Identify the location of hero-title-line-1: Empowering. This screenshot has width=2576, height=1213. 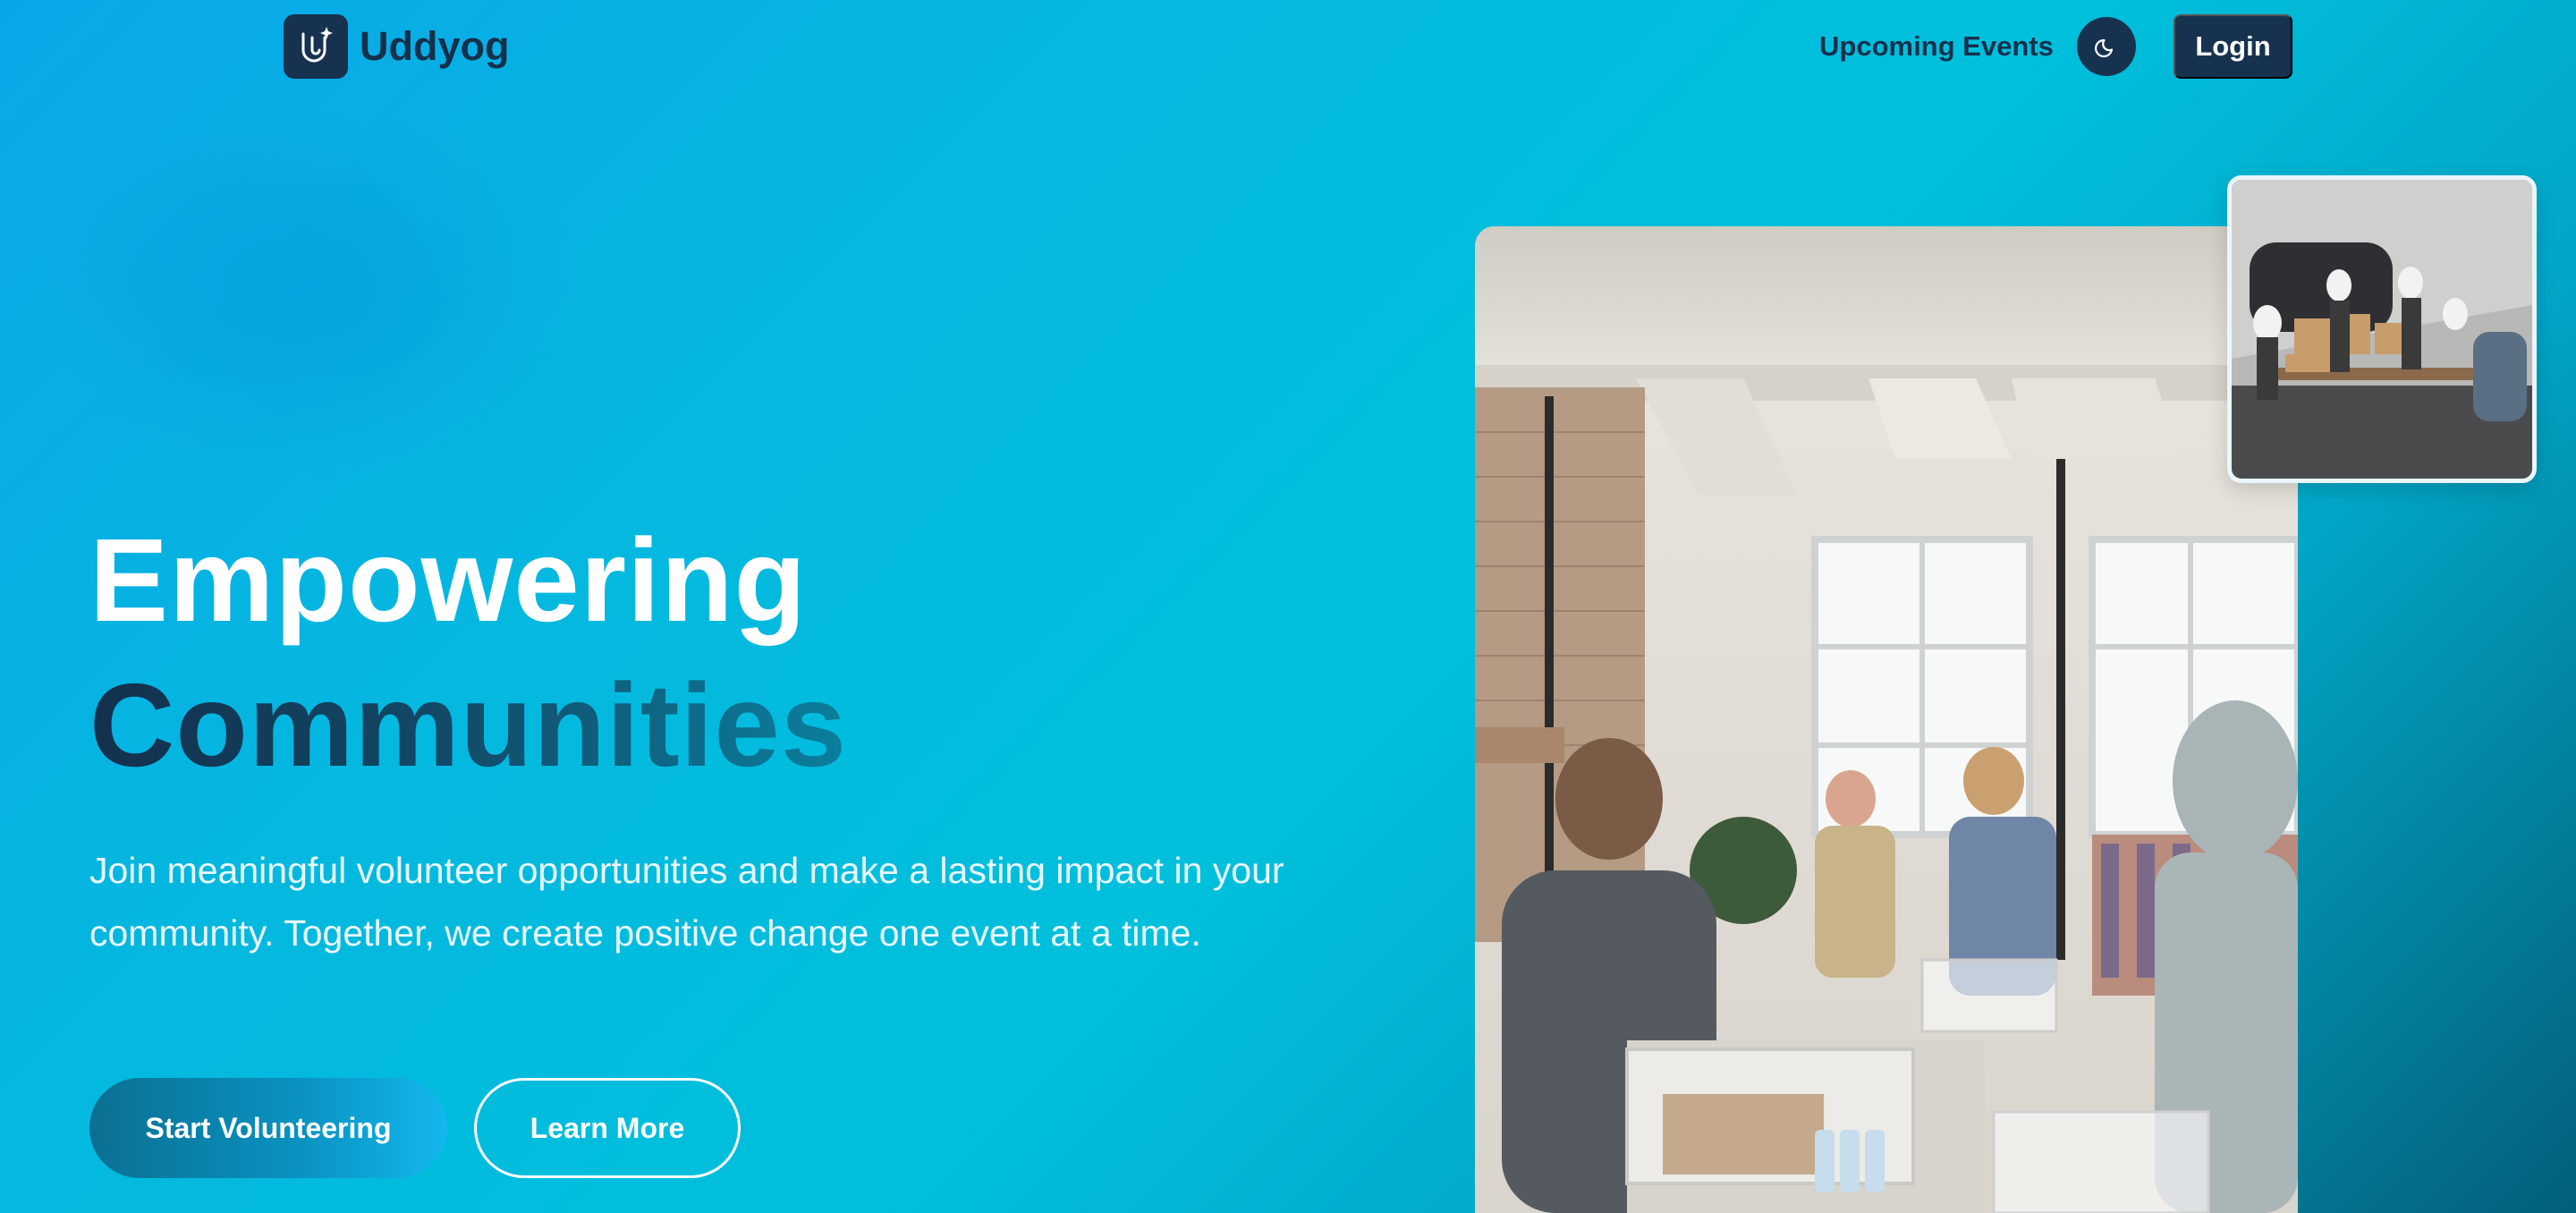
(448, 580).